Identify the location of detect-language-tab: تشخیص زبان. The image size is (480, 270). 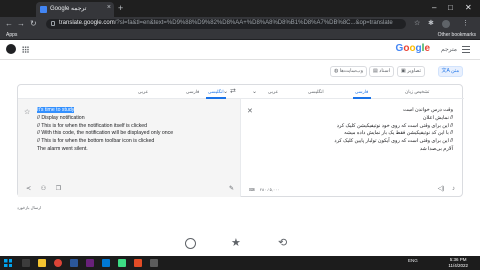
(417, 92).